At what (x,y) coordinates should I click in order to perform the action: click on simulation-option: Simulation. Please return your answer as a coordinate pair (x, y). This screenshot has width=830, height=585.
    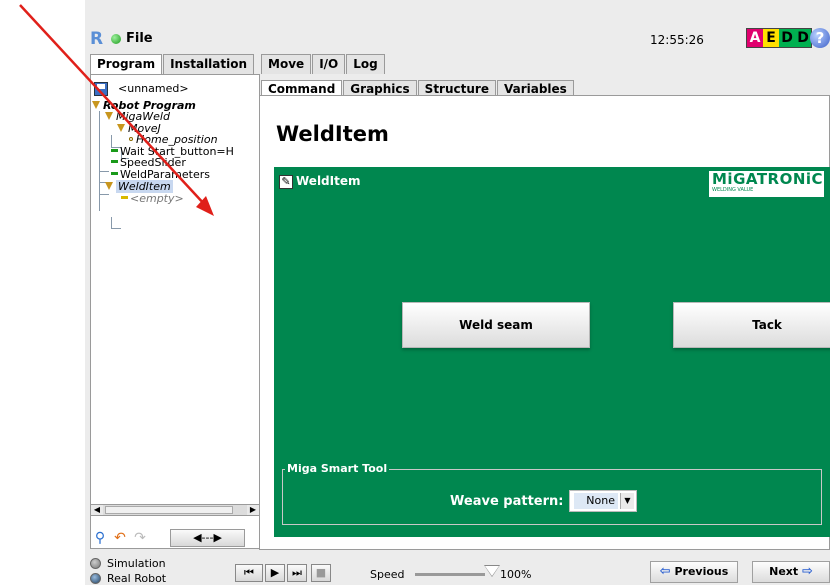
    Looking at the image, I should click on (128, 563).